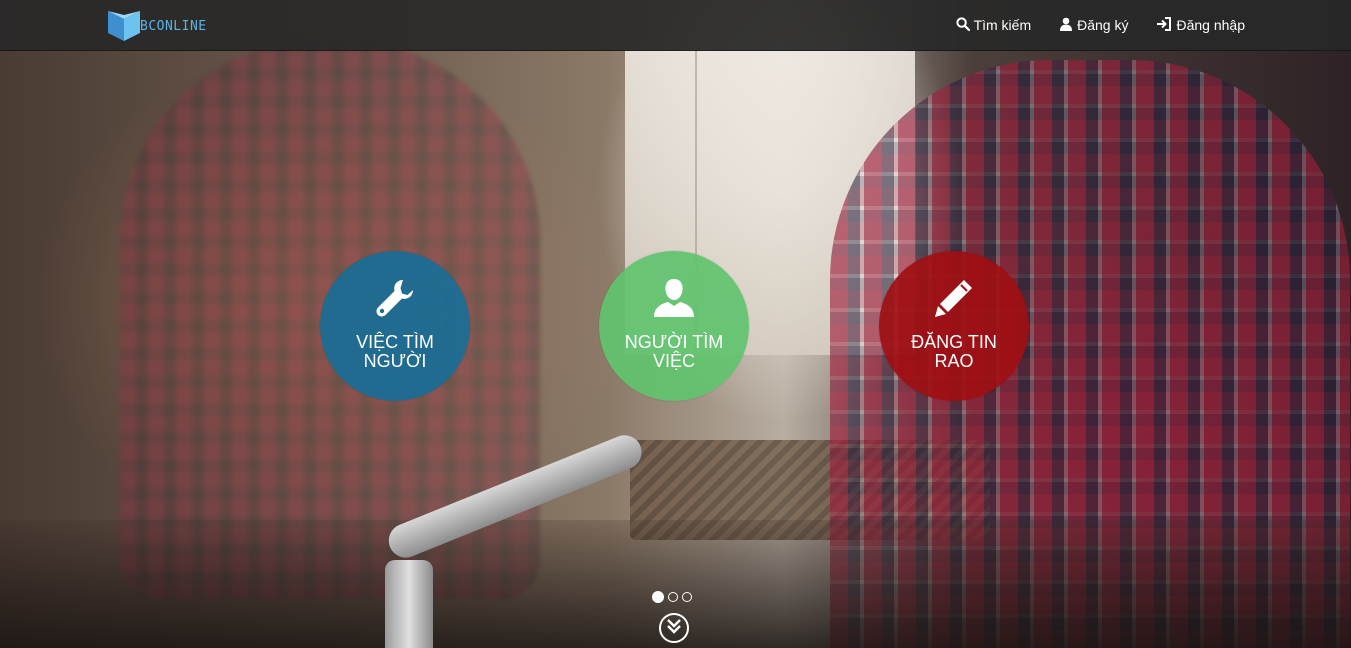  What do you see at coordinates (1002, 25) in the screenshot?
I see `nav-search-label: Tìm kiếm` at bounding box center [1002, 25].